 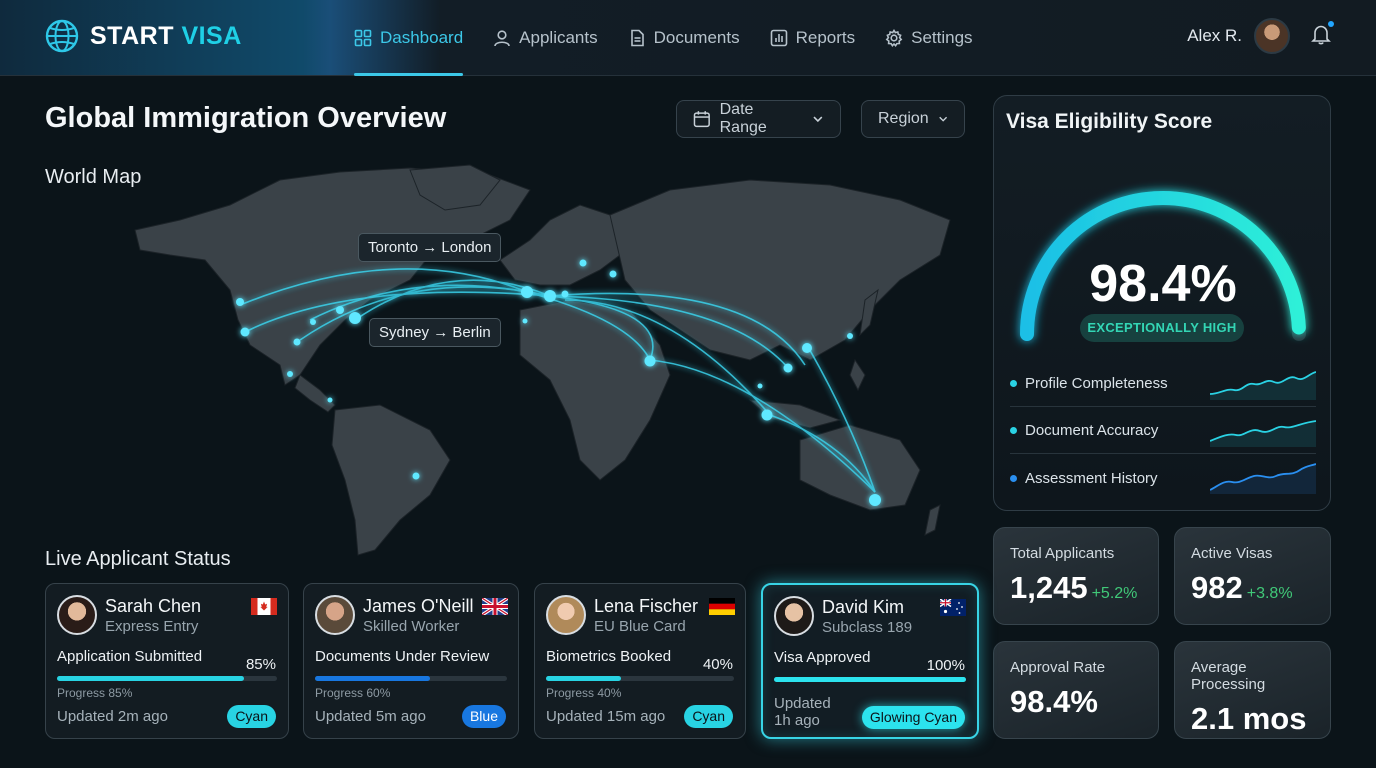 I want to click on applicant-status: Biometrics Booked, so click(x=609, y=656).